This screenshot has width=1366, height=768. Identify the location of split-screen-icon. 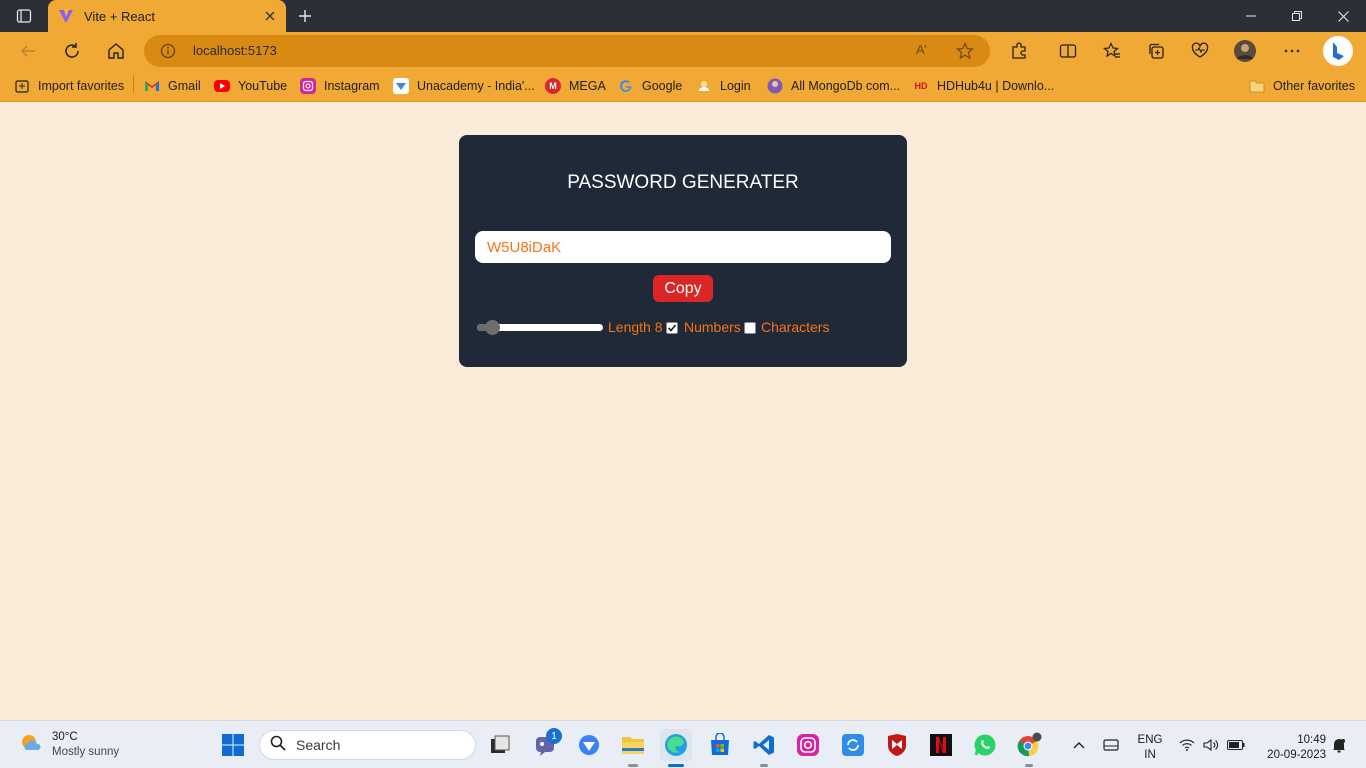
(1068, 51).